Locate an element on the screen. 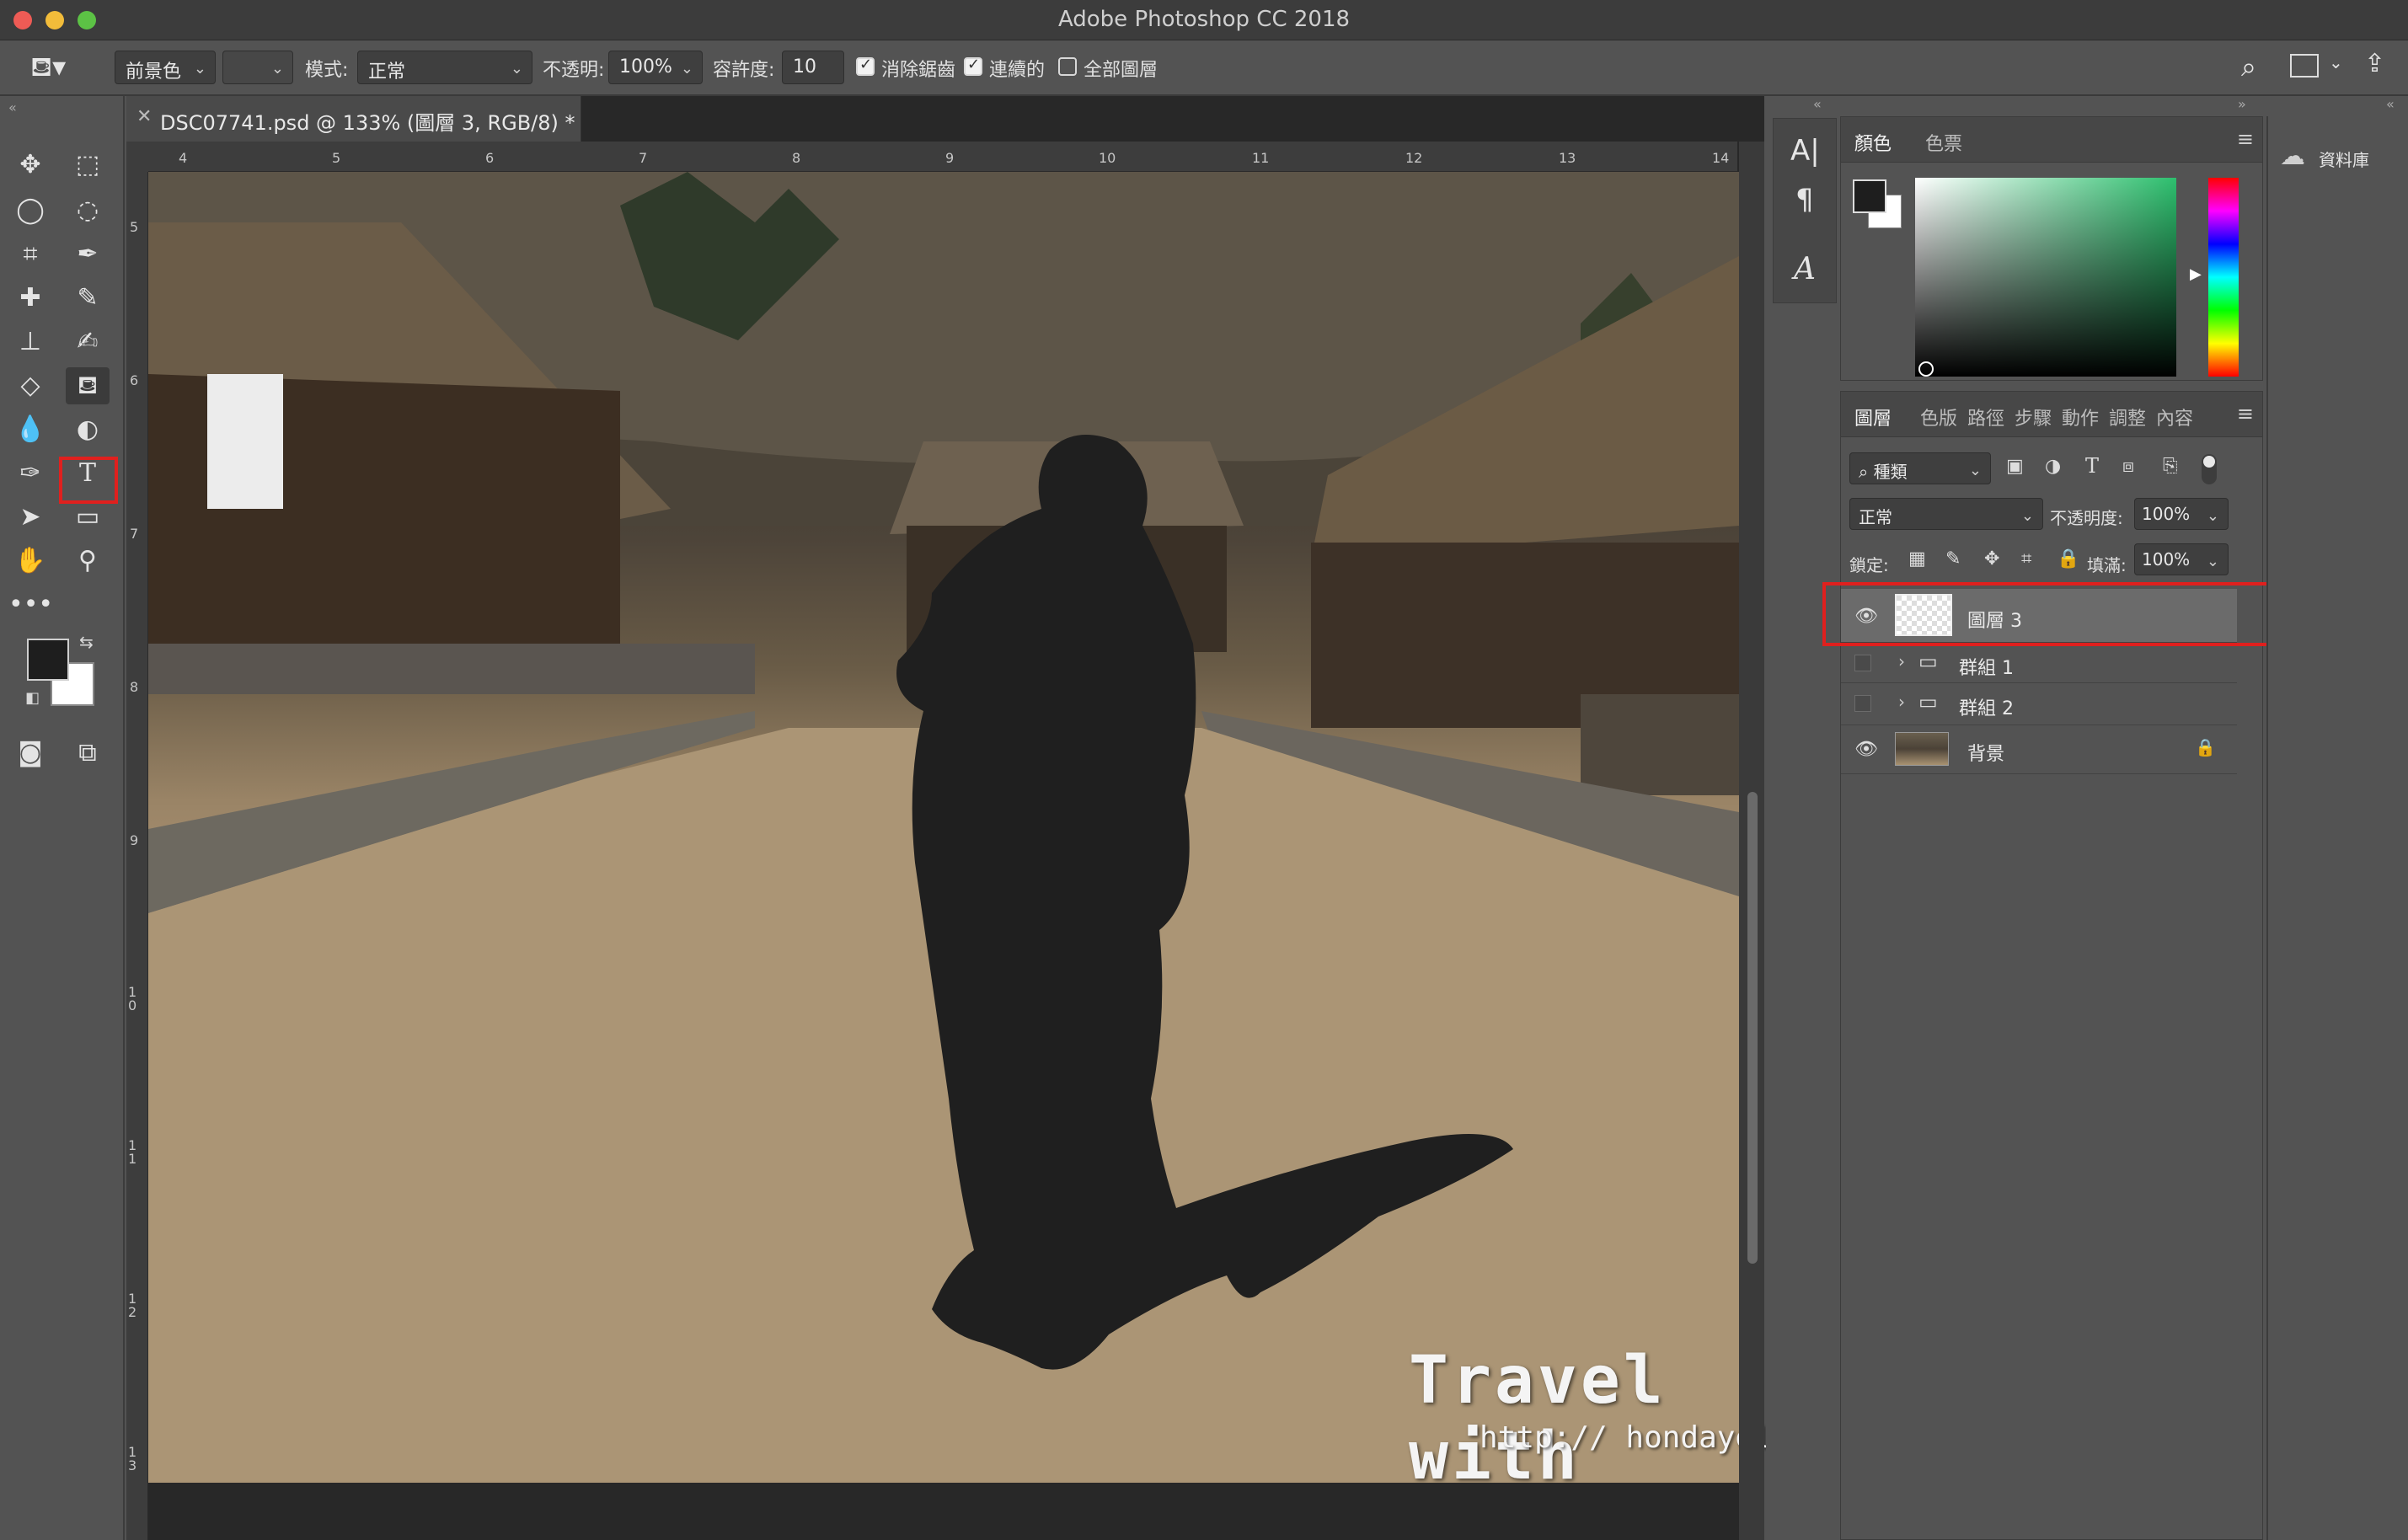 Image resolution: width=2408 pixels, height=1540 pixels. opacity-input: 100% ⌄ is located at coordinates (655, 68).